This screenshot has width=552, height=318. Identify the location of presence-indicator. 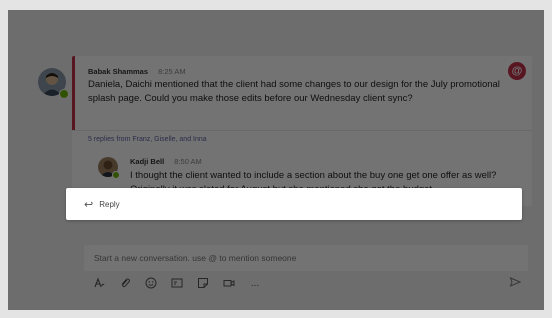
(64, 94).